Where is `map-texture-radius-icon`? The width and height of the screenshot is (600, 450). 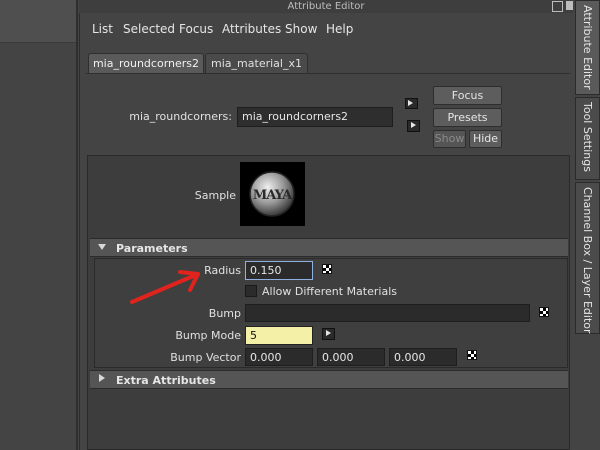 map-texture-radius-icon is located at coordinates (327, 269).